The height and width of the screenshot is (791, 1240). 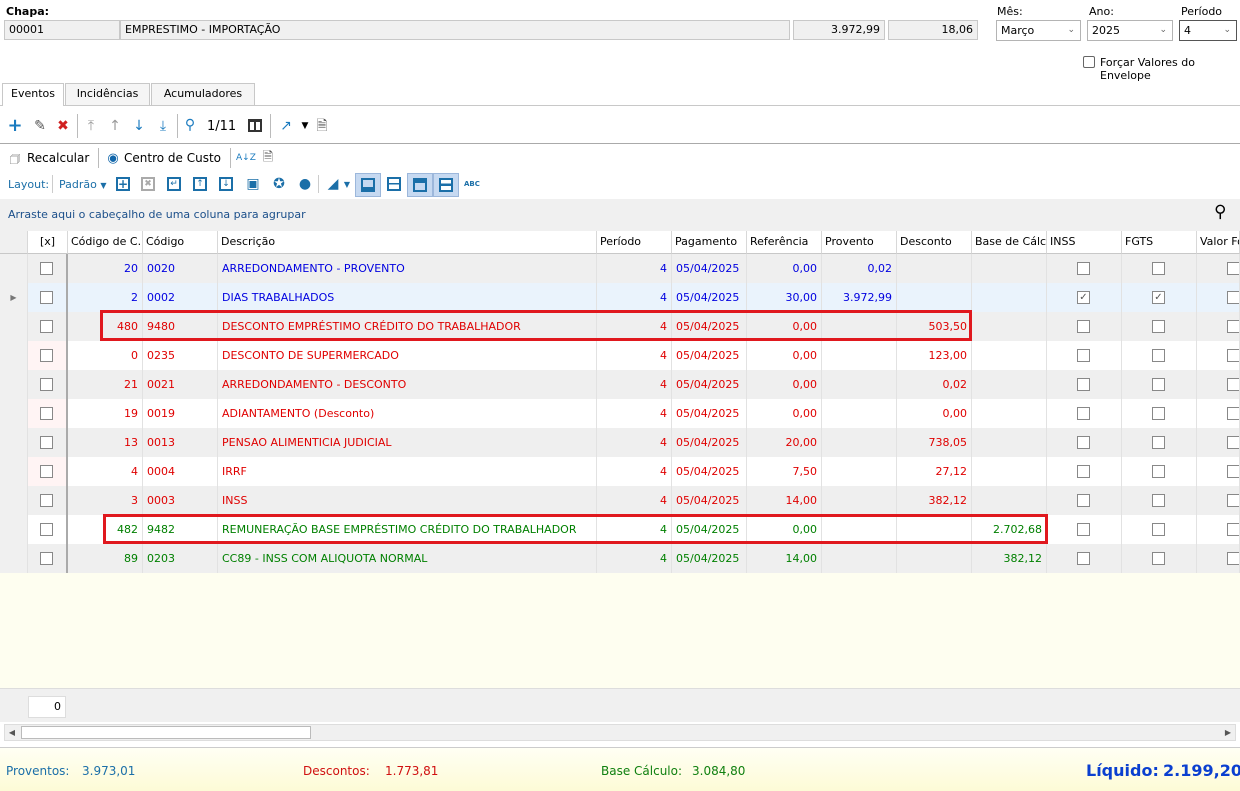 I want to click on scroll-right-icon: ▶, so click(x=1228, y=732).